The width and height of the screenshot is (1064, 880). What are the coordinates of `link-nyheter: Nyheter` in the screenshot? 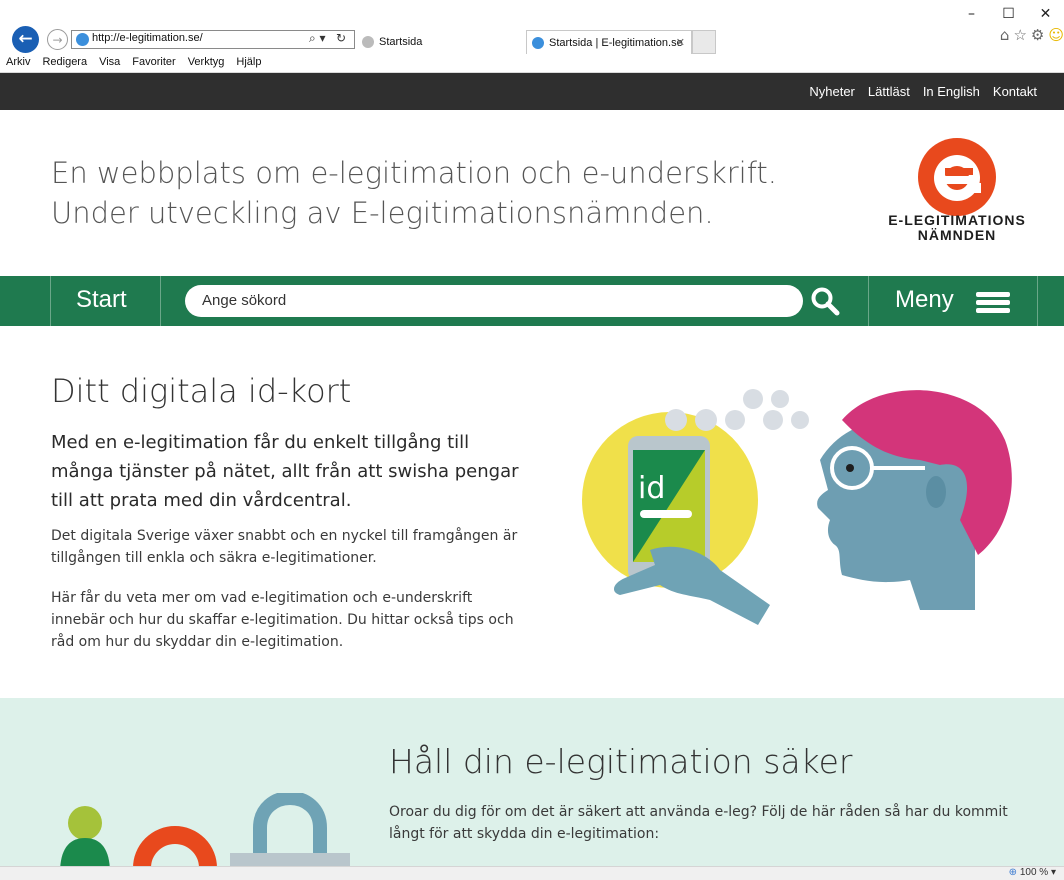 It's located at (832, 91).